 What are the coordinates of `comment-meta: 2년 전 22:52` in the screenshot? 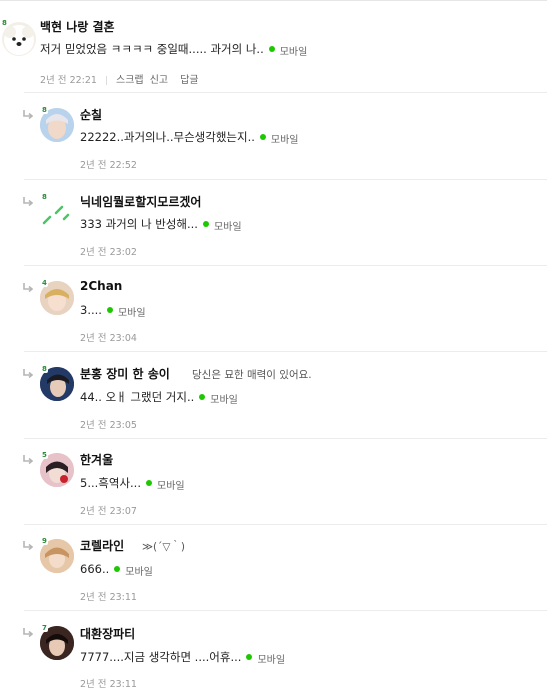 It's located at (108, 164).